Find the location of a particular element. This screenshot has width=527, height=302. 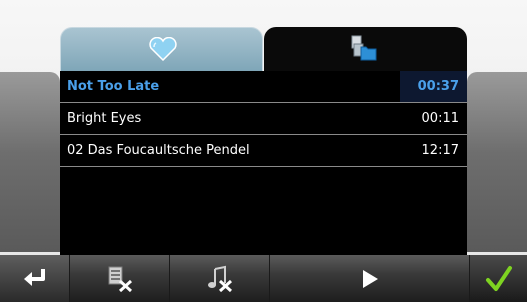

confirm-button is located at coordinates (498, 278).